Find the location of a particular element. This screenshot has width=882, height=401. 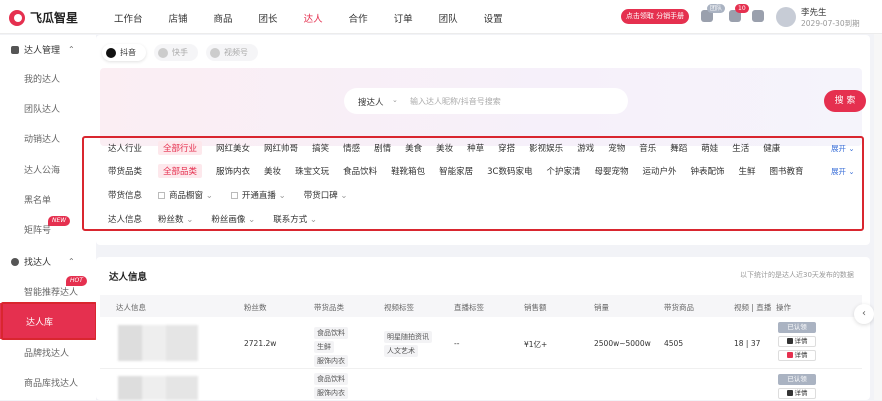

sidebar-item-brand-find: 品牌找达人 is located at coordinates (46, 352).